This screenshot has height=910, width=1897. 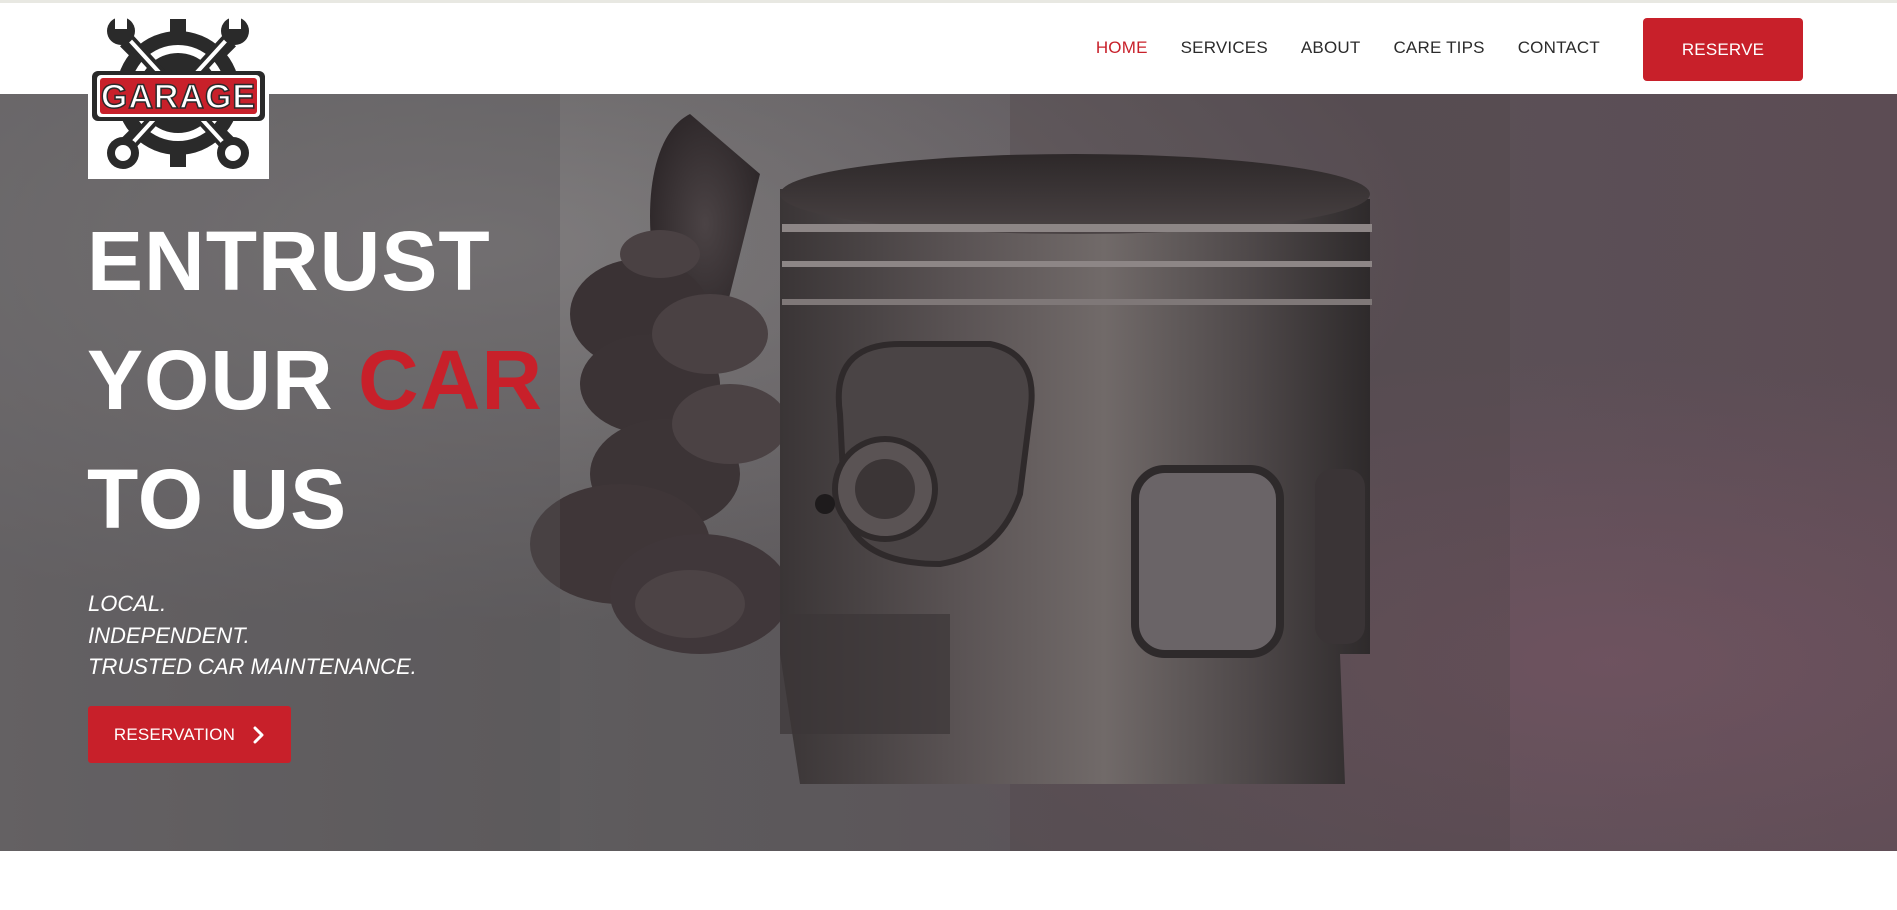 I want to click on nav-item-home: HOME, so click(x=1122, y=48).